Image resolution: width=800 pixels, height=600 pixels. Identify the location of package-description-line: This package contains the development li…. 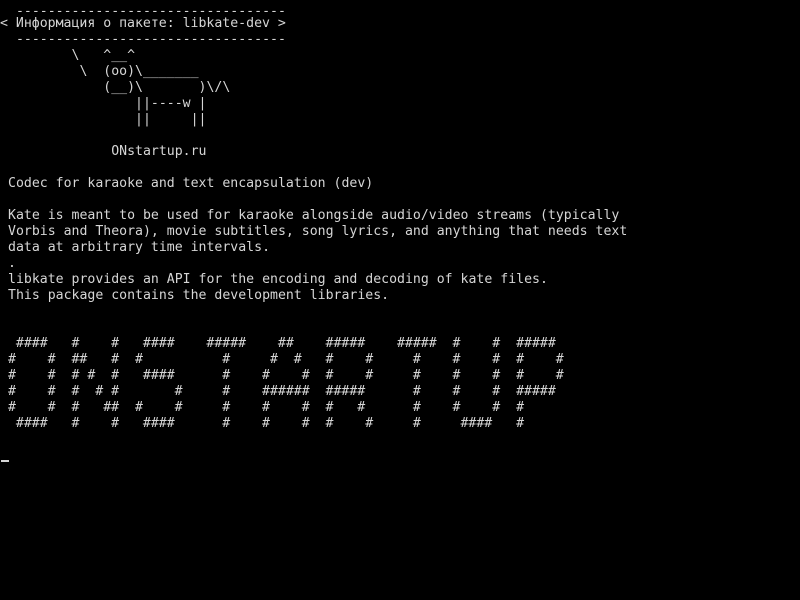
(199, 295).